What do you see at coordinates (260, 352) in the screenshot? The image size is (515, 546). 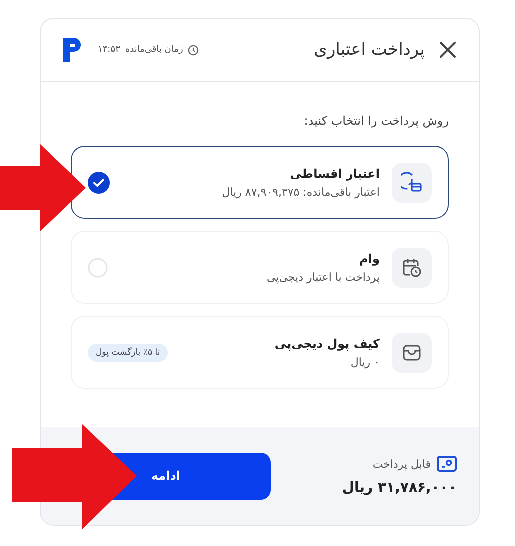 I see `payment-option: کیف پول دیجی‌پی ۰ ریال تا ۵٪ بازگشت پول` at bounding box center [260, 352].